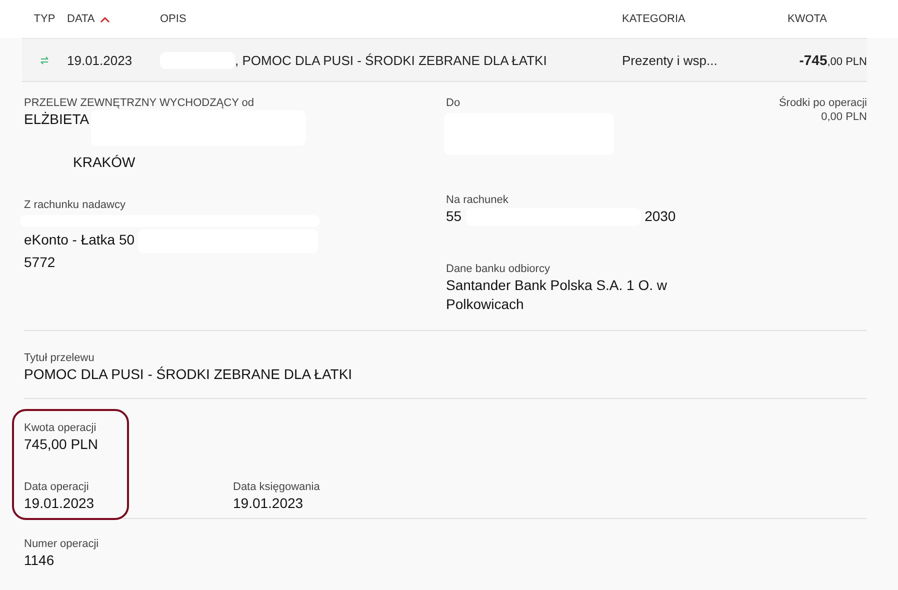 The height and width of the screenshot is (590, 898). Describe the element at coordinates (660, 216) in the screenshot. I see `account-number: 2030` at that location.